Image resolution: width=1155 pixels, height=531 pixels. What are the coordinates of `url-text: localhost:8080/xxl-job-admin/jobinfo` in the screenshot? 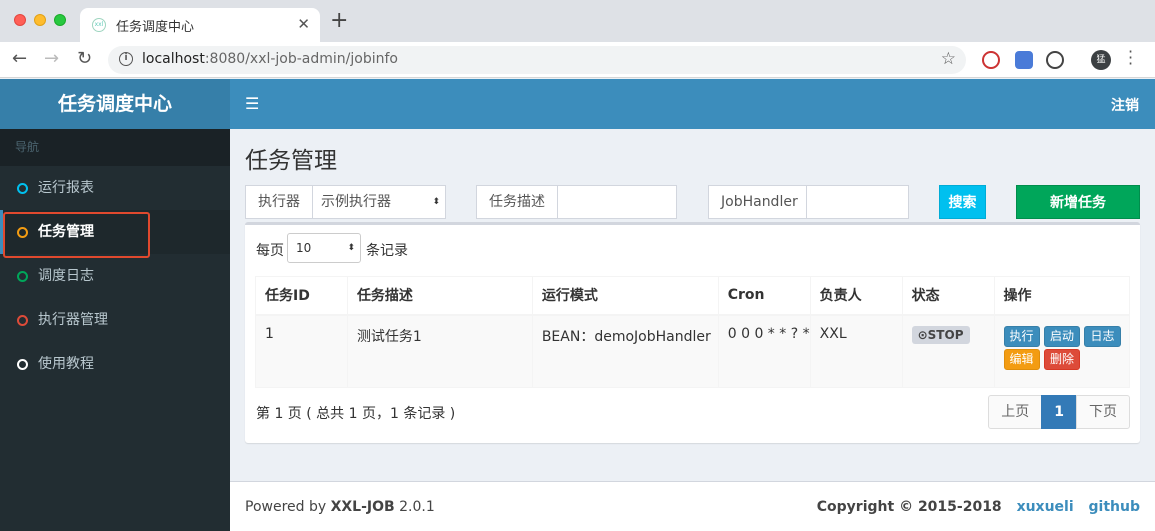 It's located at (270, 59).